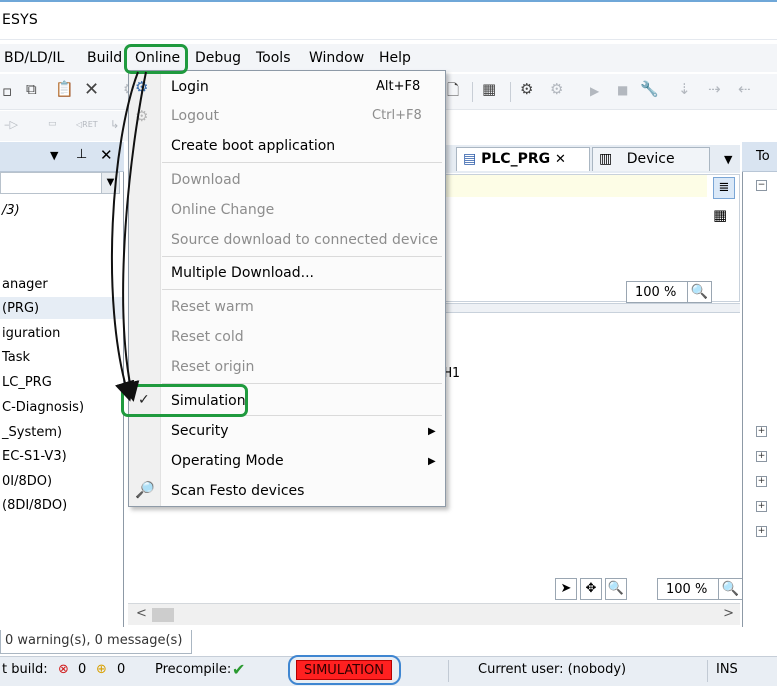 This screenshot has height=686, width=777. Describe the element at coordinates (448, 671) in the screenshot. I see `status-divider` at that location.